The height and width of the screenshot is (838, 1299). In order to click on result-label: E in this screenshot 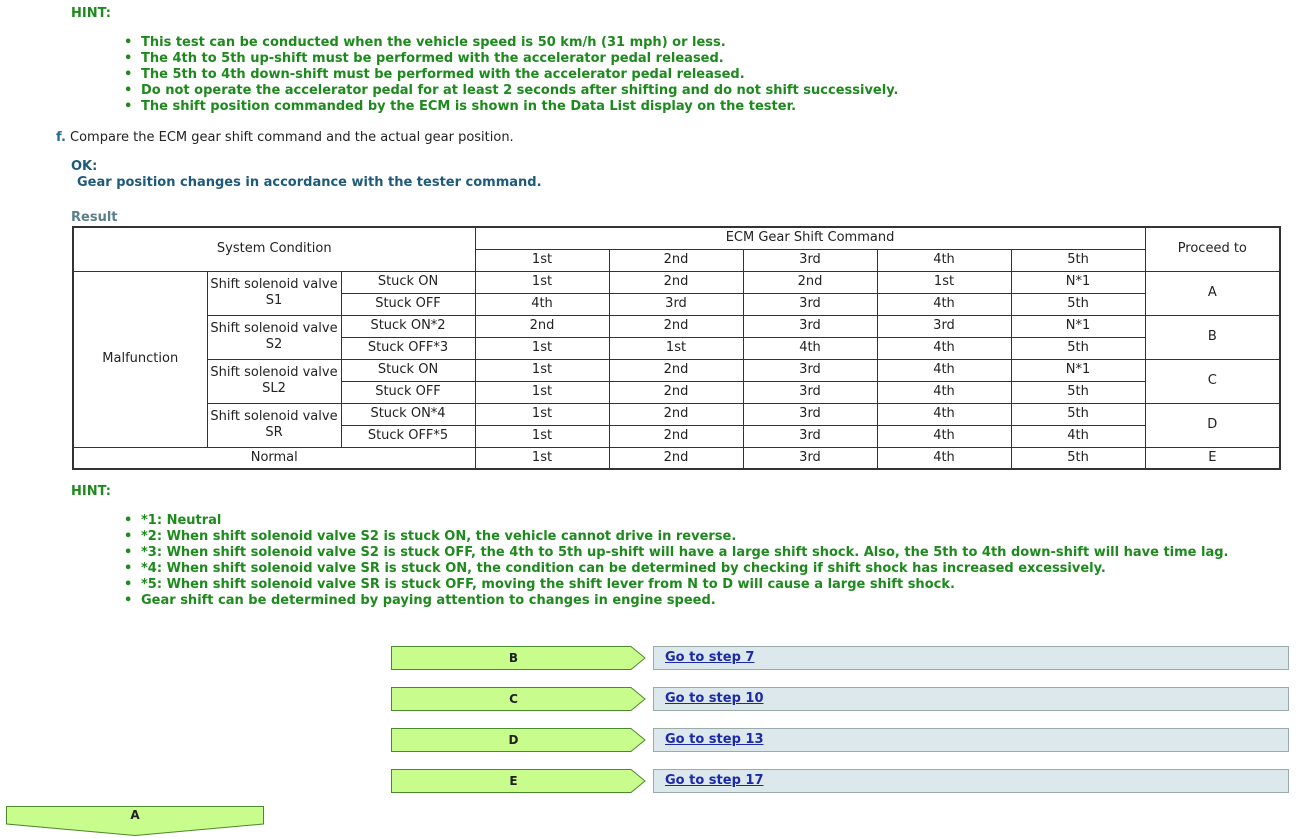, I will do `click(513, 781)`.